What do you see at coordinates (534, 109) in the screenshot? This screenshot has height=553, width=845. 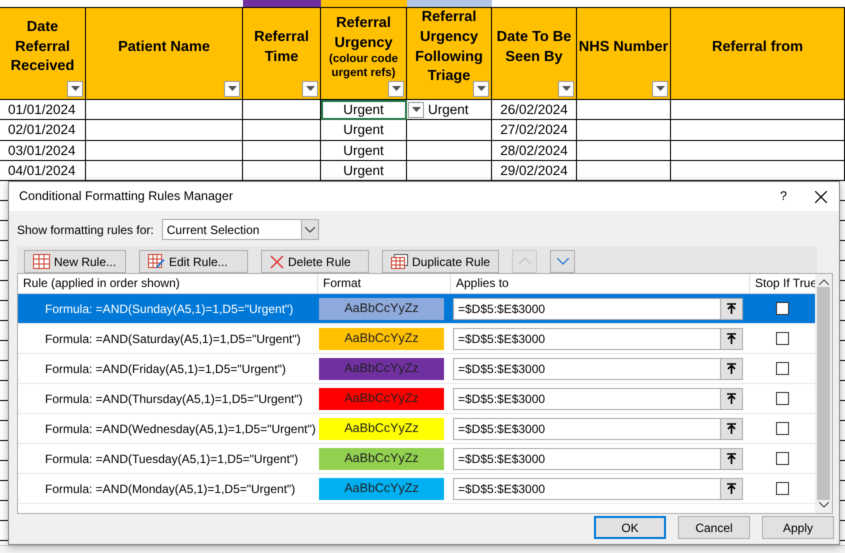 I see `table-cell: 26/02/2024` at bounding box center [534, 109].